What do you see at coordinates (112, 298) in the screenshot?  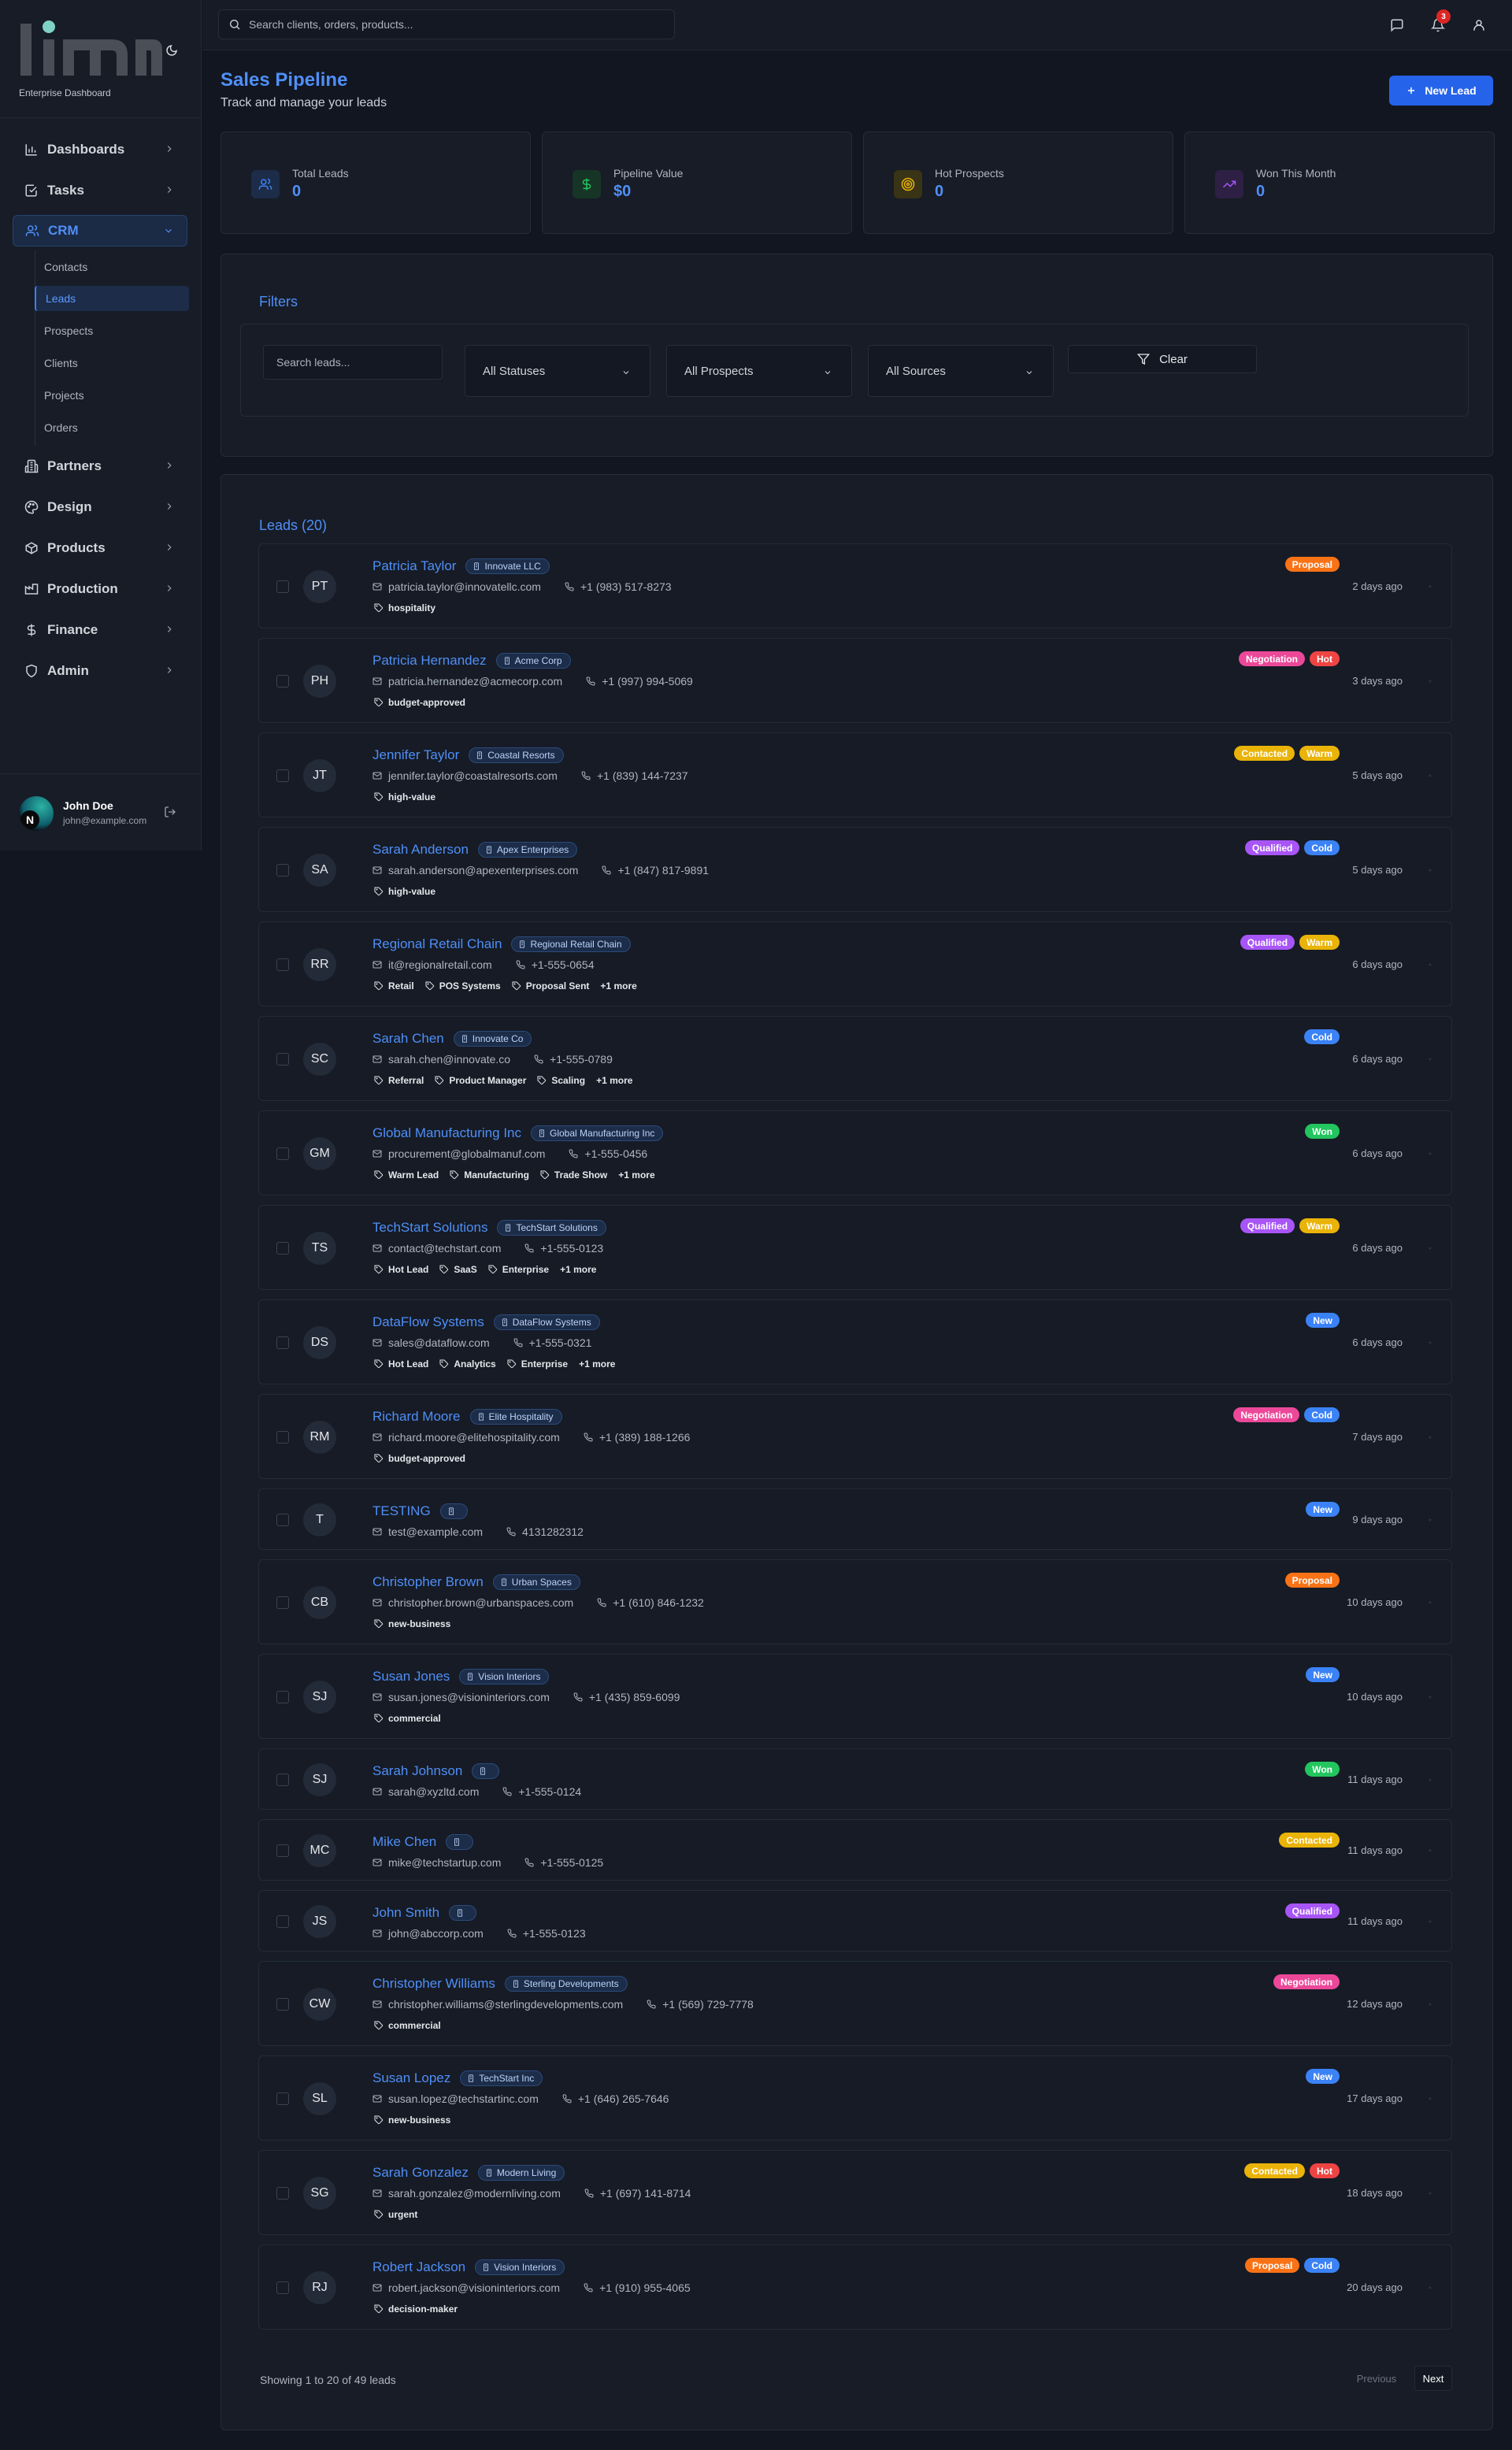 I see `sidebar-subitem-leads: Leads` at bounding box center [112, 298].